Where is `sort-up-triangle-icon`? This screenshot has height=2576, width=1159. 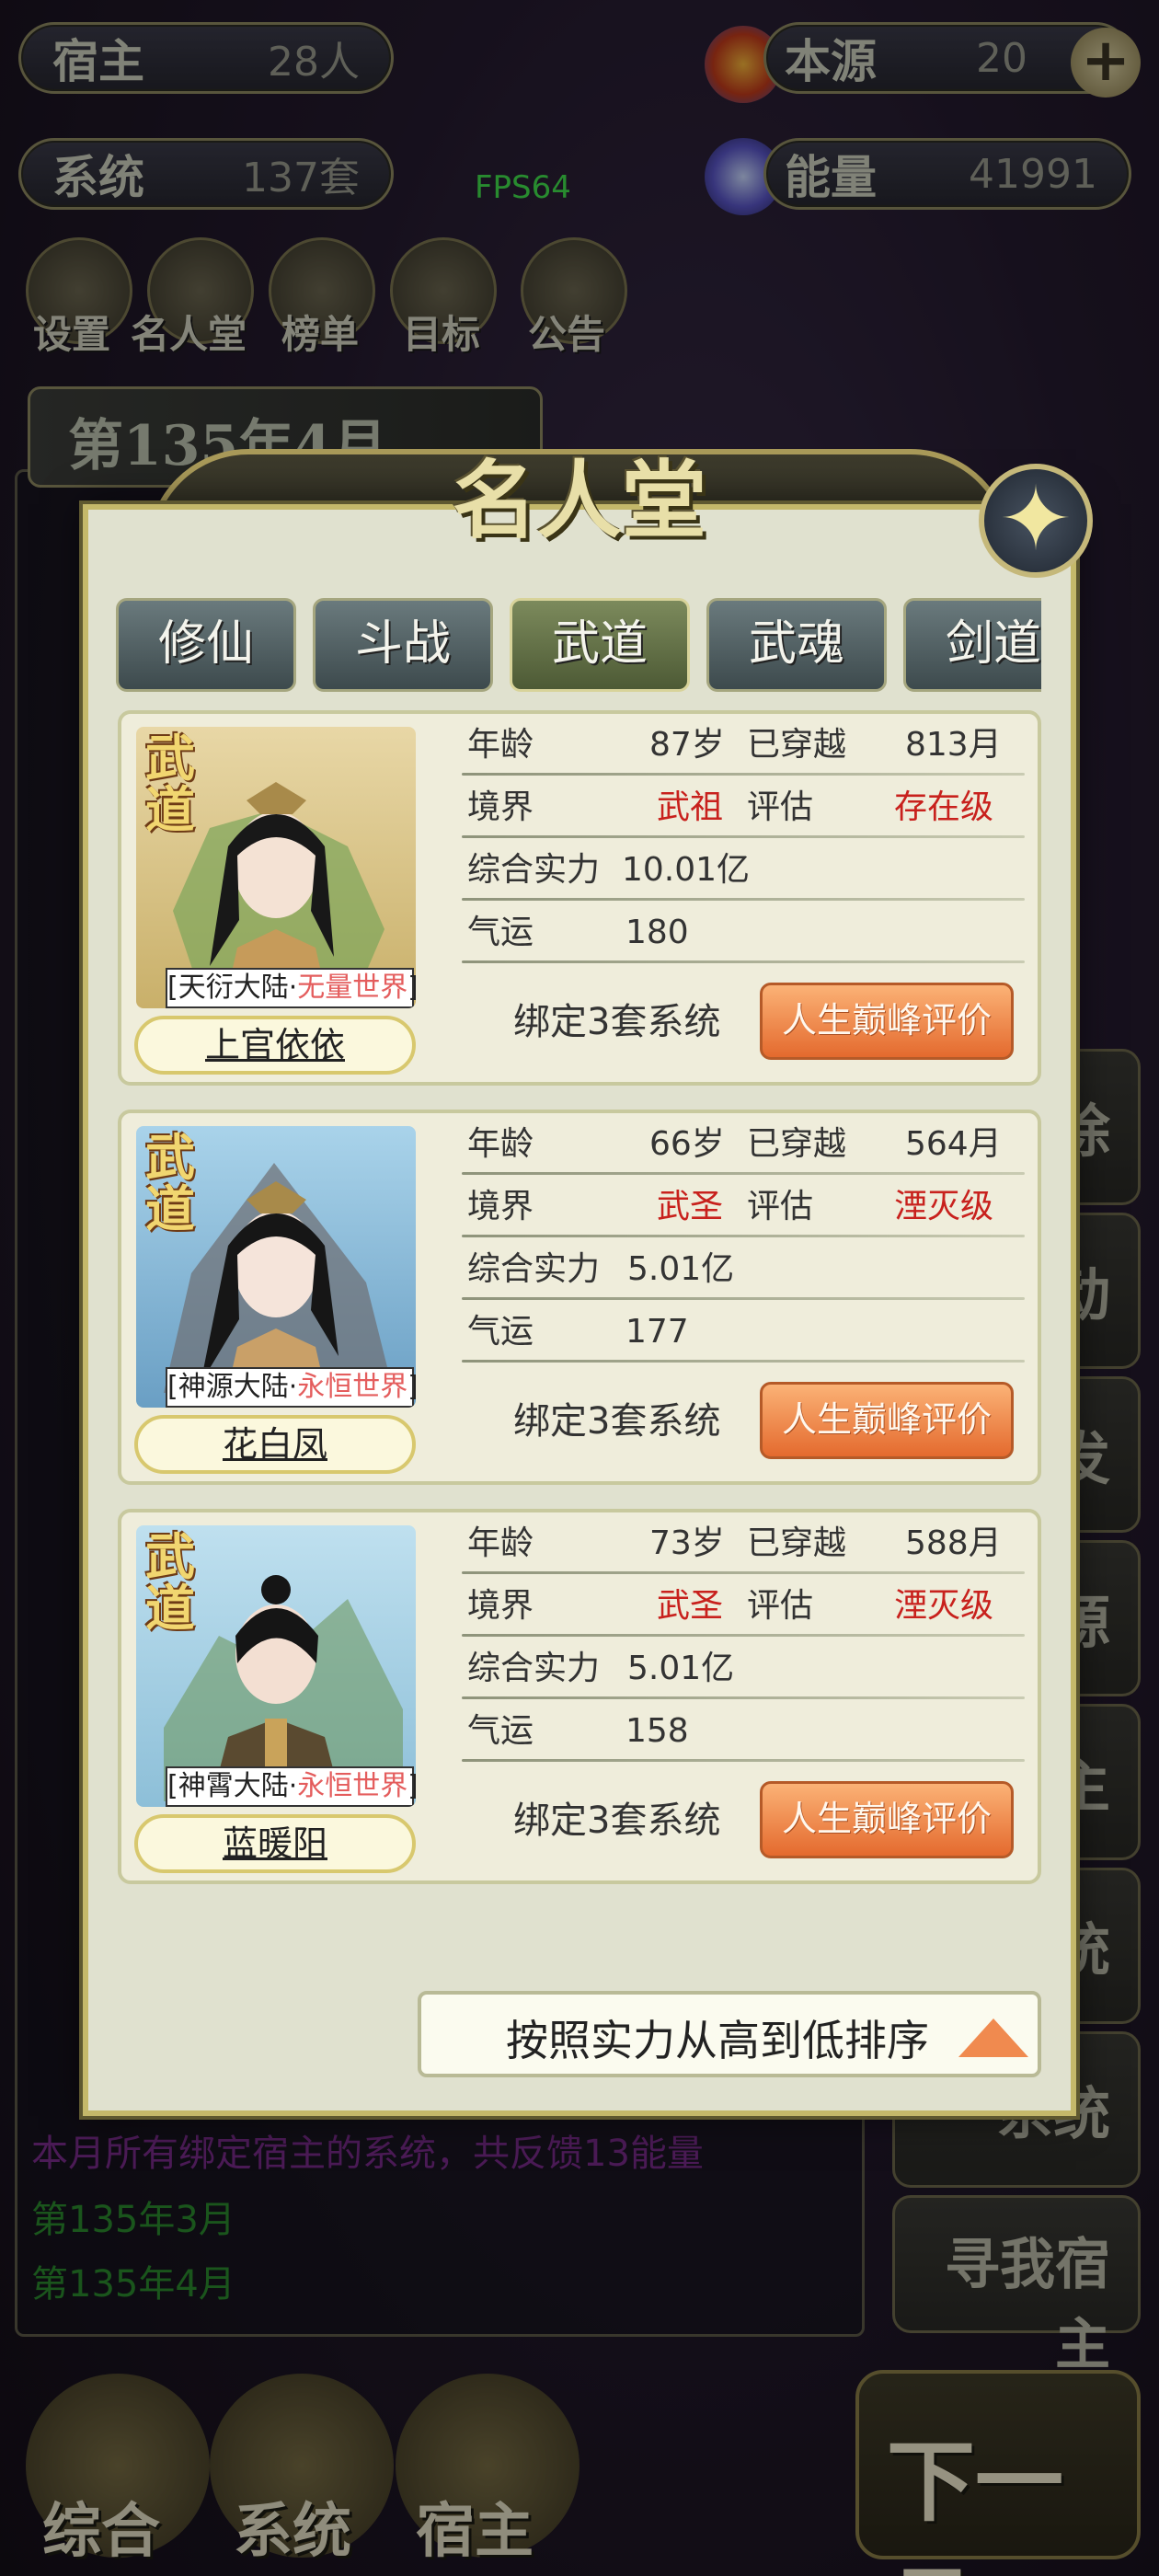 sort-up-triangle-icon is located at coordinates (993, 2037).